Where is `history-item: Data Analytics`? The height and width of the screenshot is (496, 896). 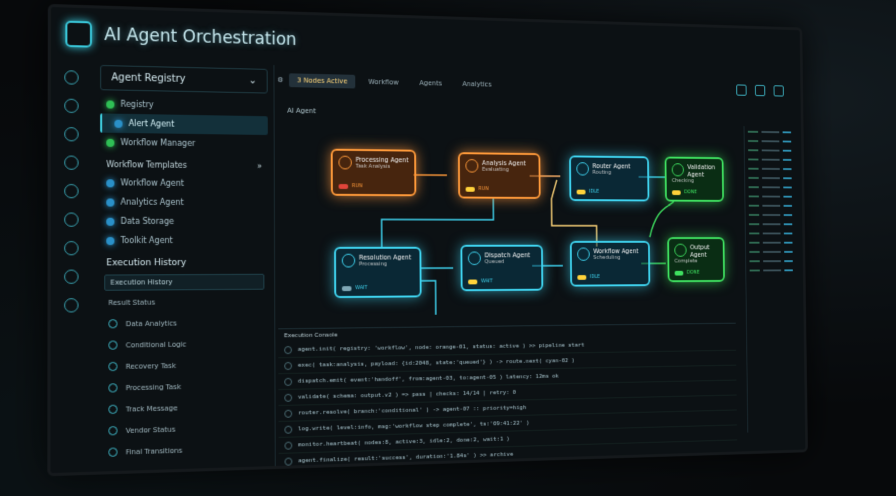 history-item: Data Analytics is located at coordinates (184, 322).